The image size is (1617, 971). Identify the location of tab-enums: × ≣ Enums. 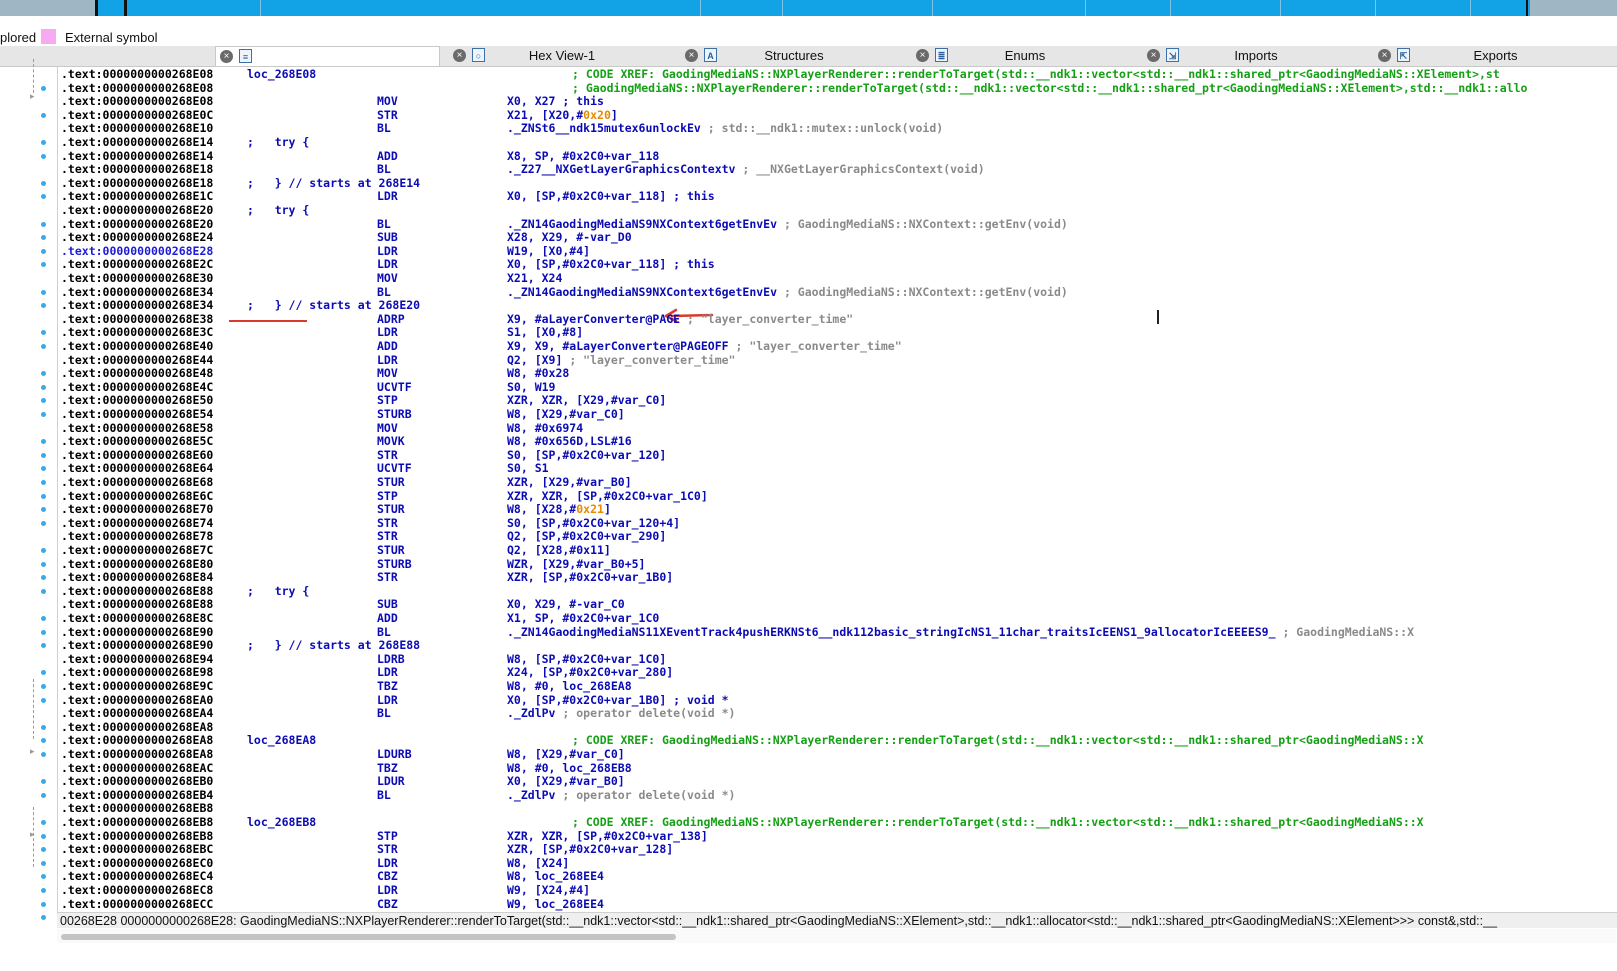
(1025, 56).